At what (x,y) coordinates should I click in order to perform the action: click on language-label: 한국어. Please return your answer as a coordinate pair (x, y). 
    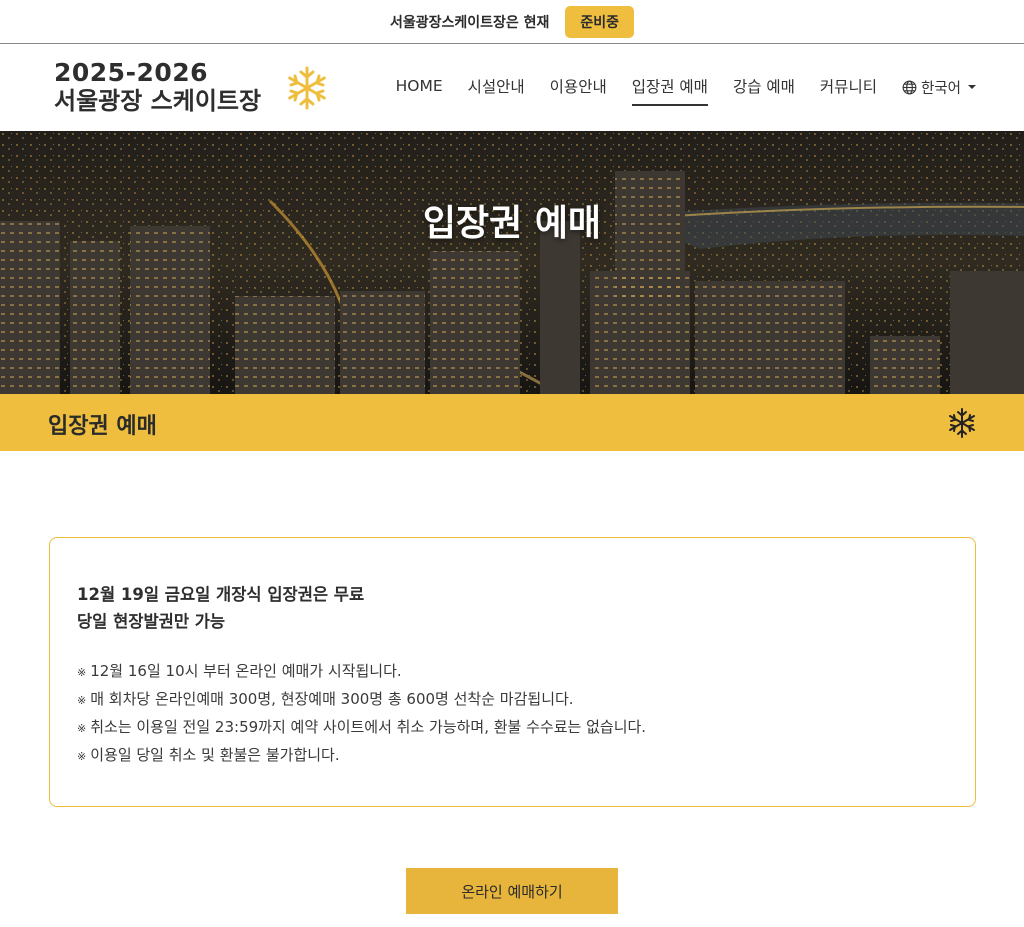
    Looking at the image, I should click on (940, 88).